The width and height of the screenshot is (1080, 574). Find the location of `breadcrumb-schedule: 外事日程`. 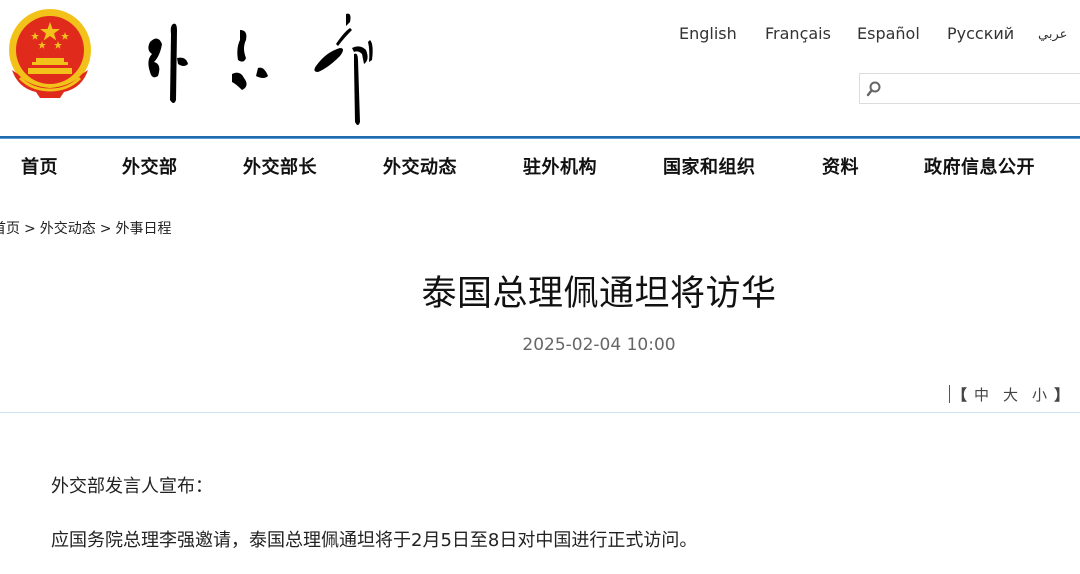

breadcrumb-schedule: 外事日程 is located at coordinates (143, 229).